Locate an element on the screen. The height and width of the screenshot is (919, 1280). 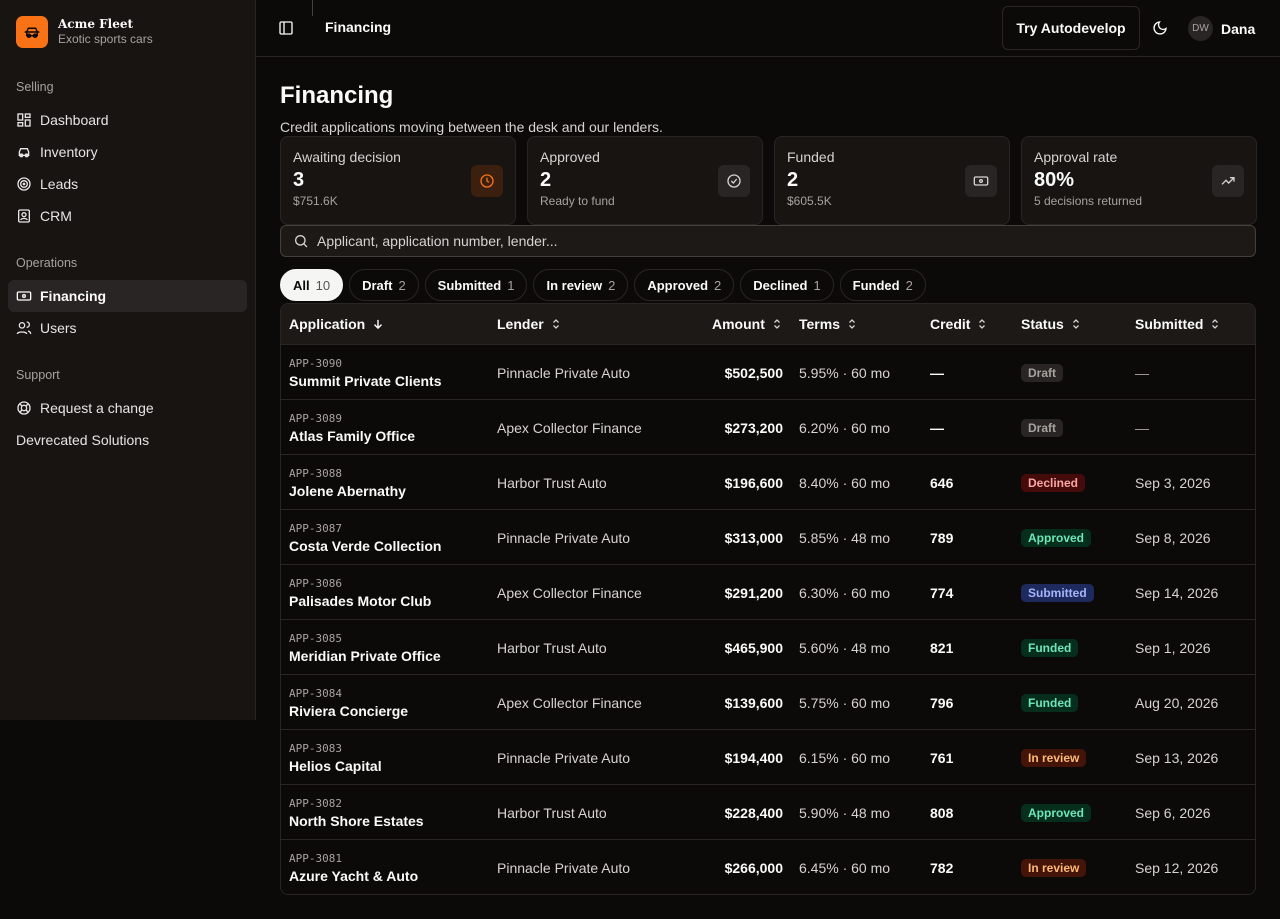
tab-submitted: Submitted 1 is located at coordinates (476, 285).